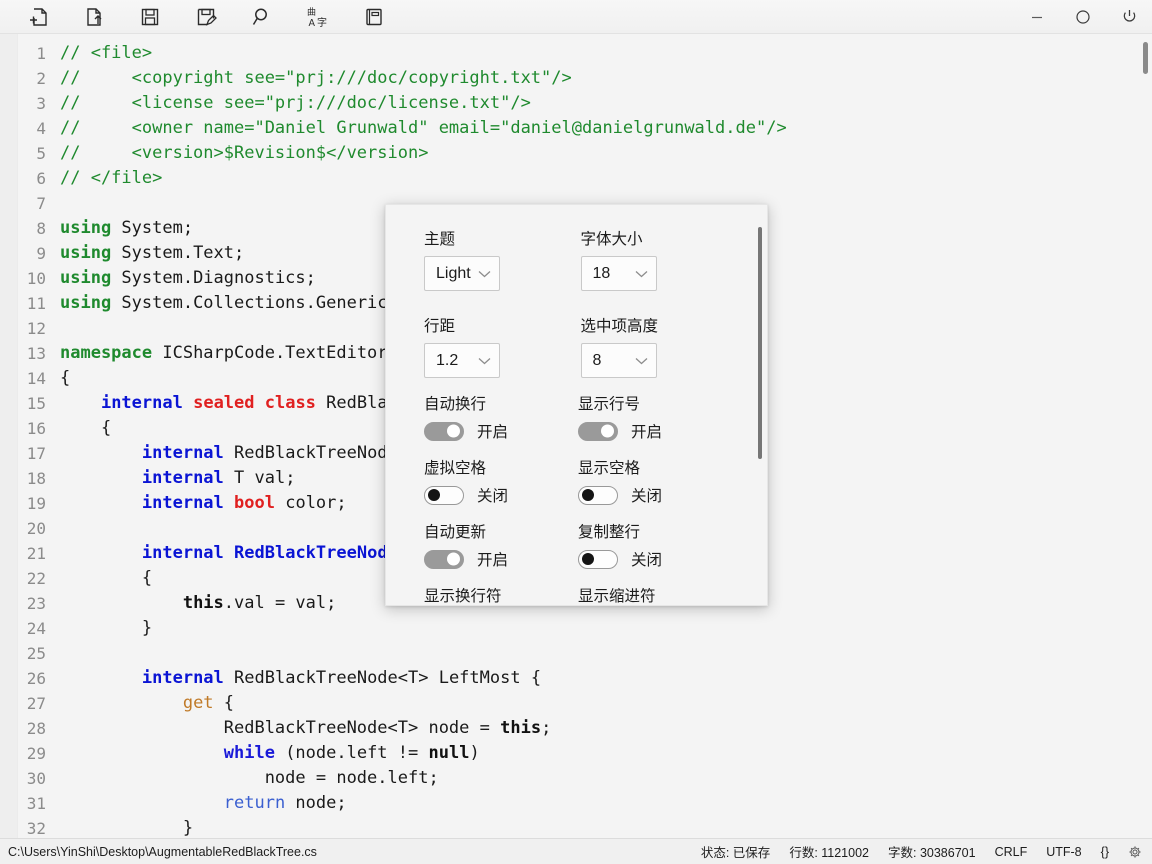 The image size is (1152, 864). I want to click on editor-vertical-scrollbar, so click(1145, 438).